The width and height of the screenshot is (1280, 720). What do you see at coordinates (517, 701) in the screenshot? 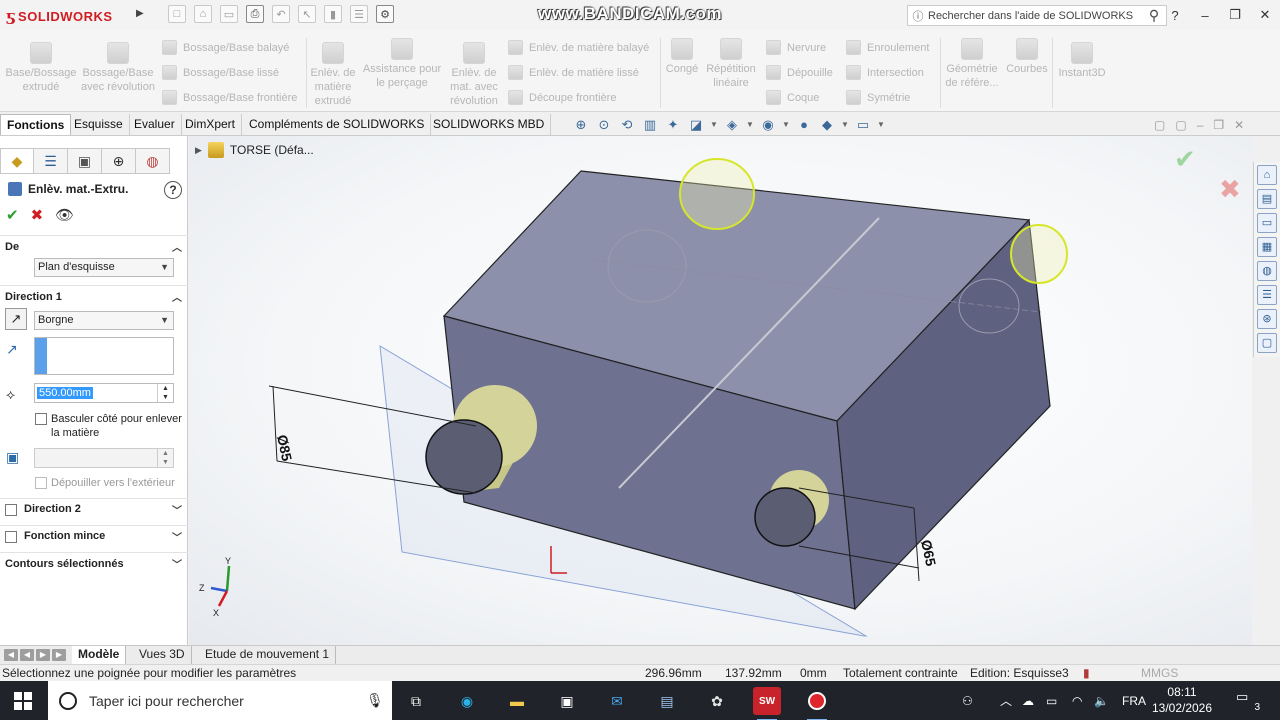
I see `file-explorer-taskbar-icon: ▬` at bounding box center [517, 701].